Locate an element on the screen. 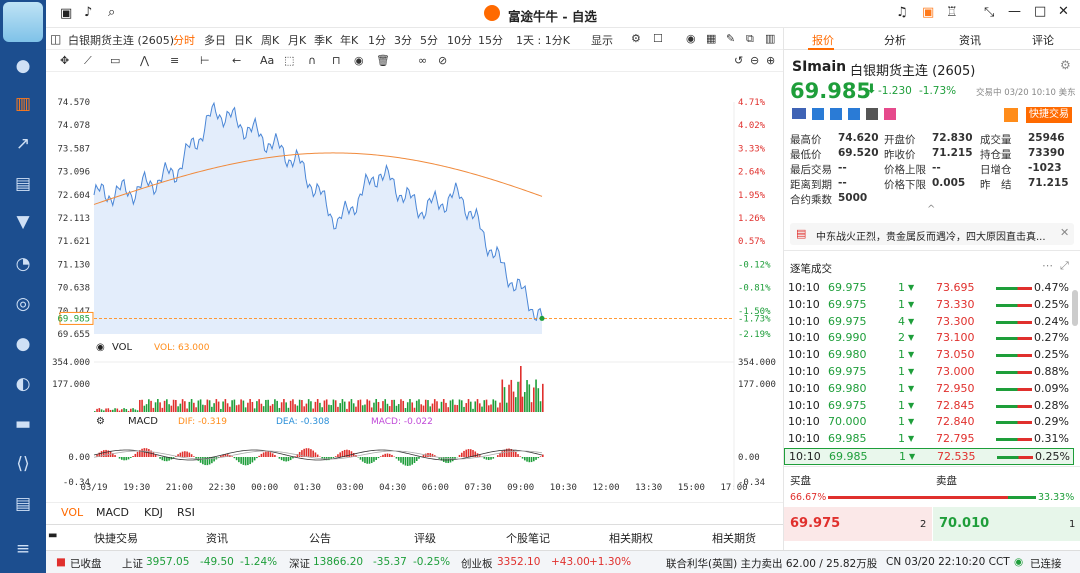 Image resolution: width=1080 pixels, height=573 pixels. period-tab-8: 3分 is located at coordinates (403, 40).